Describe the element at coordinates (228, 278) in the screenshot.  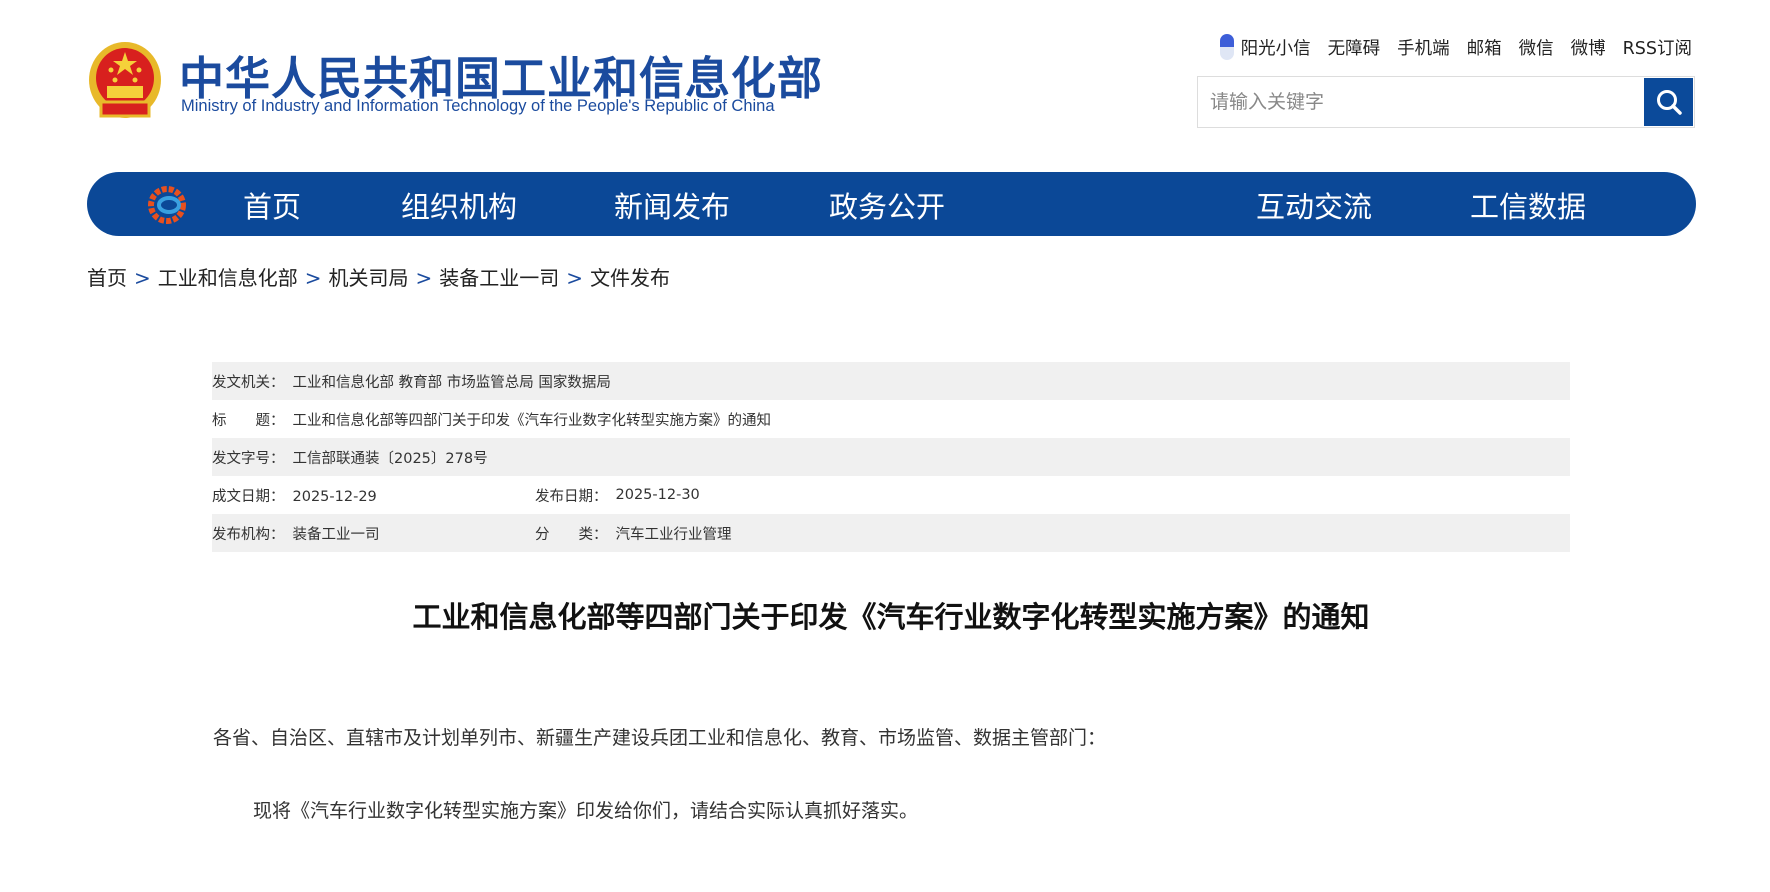
I see `breadcrumb-miit: 工业和信息化部` at that location.